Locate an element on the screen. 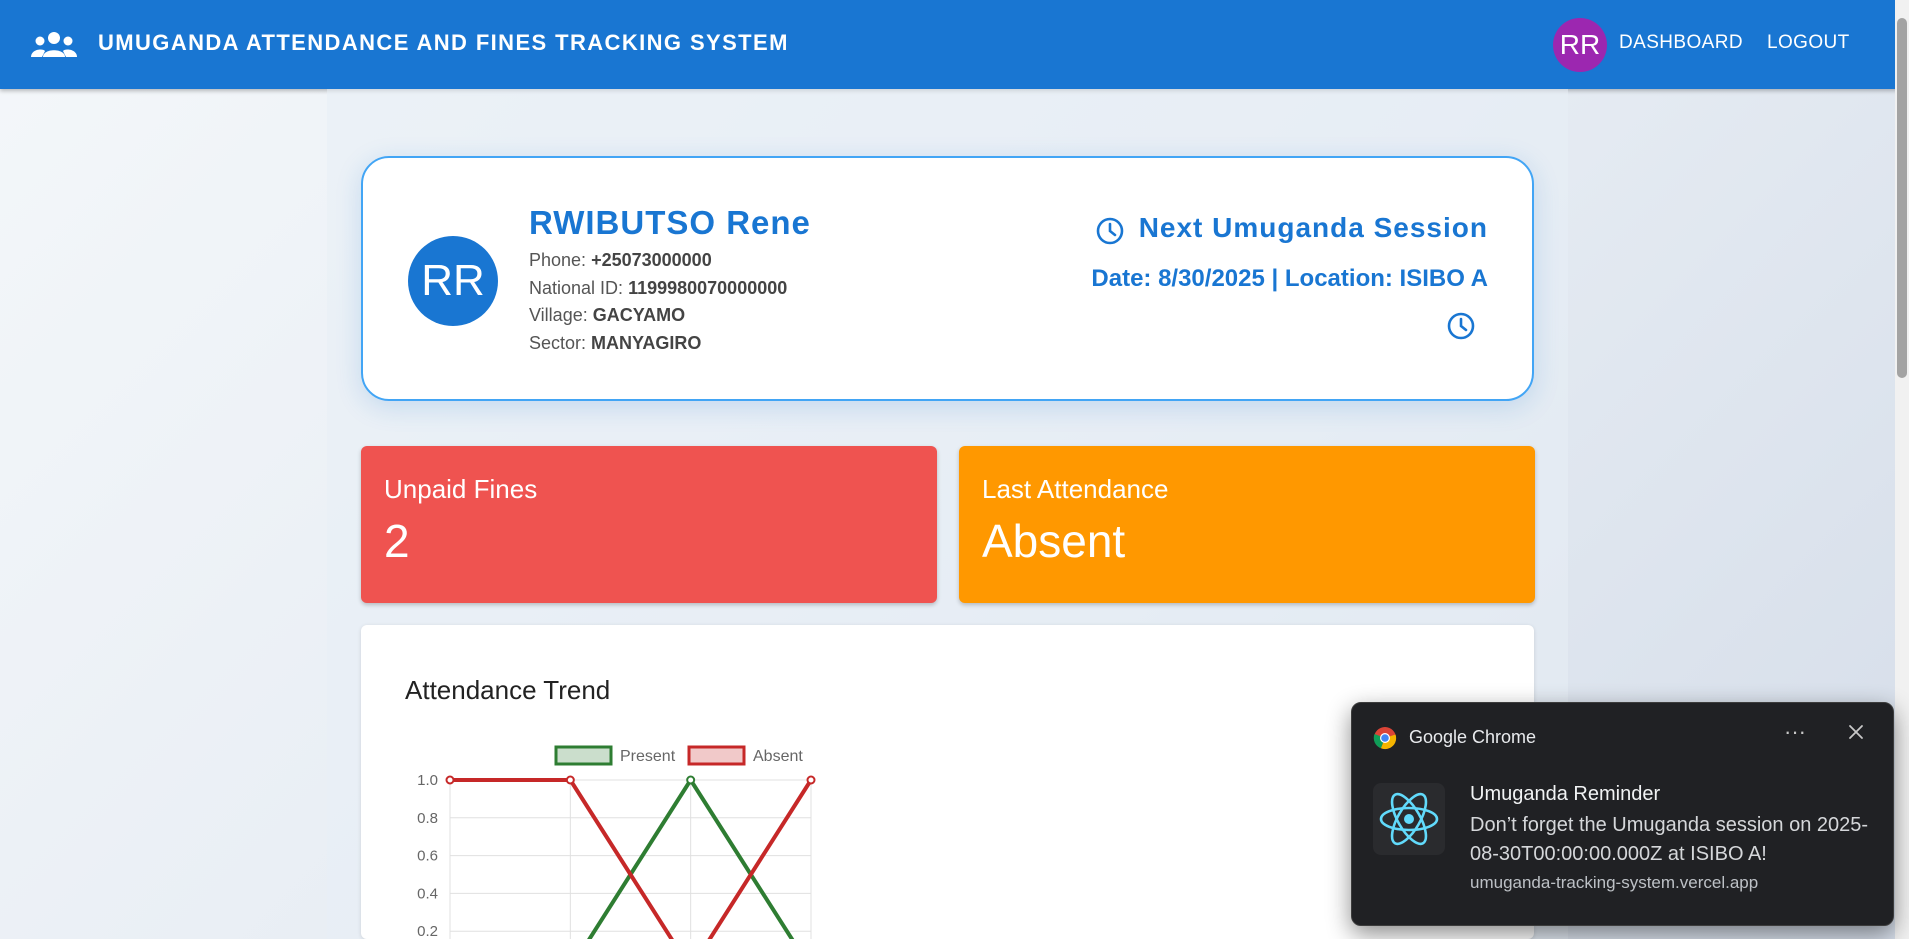  phone-row: Phone: +25073000000 is located at coordinates (620, 260).